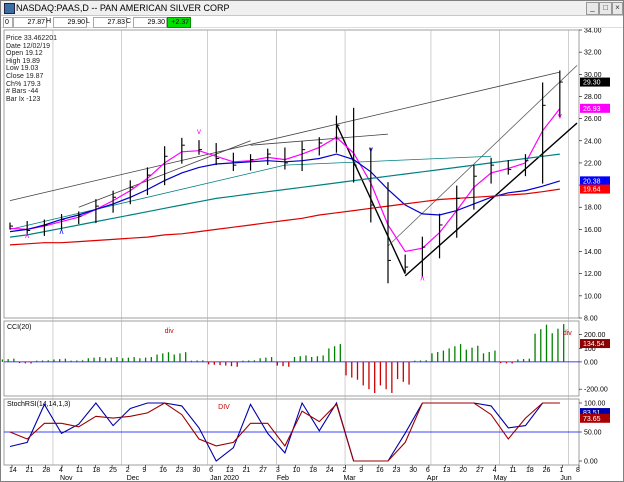 This screenshot has height=482, width=624. I want to click on quote-low: 27.83, so click(110, 22).